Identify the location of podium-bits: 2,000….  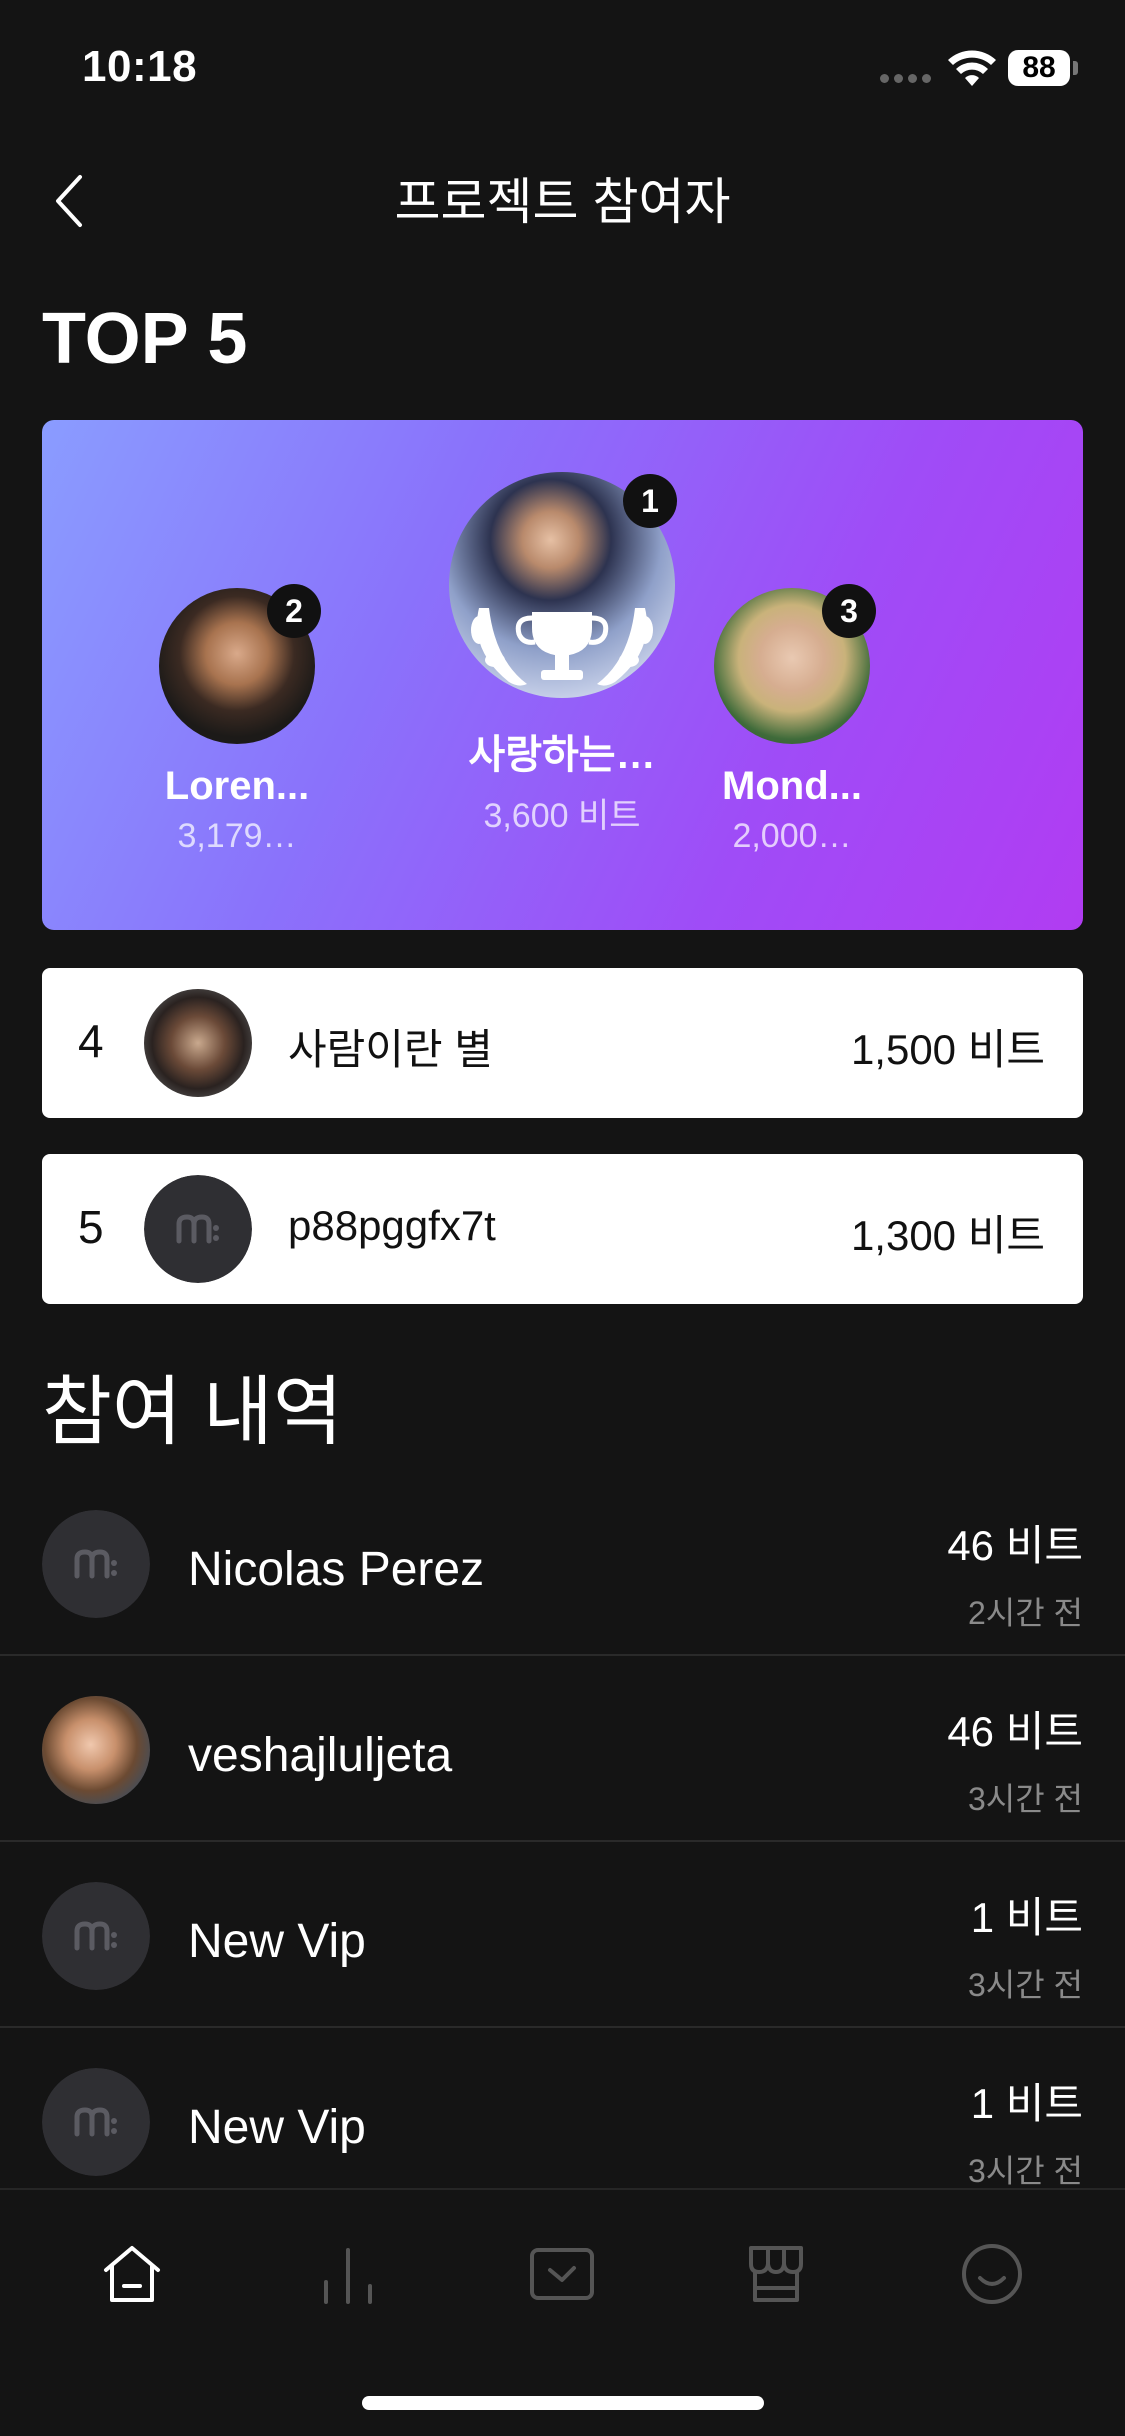
(792, 836).